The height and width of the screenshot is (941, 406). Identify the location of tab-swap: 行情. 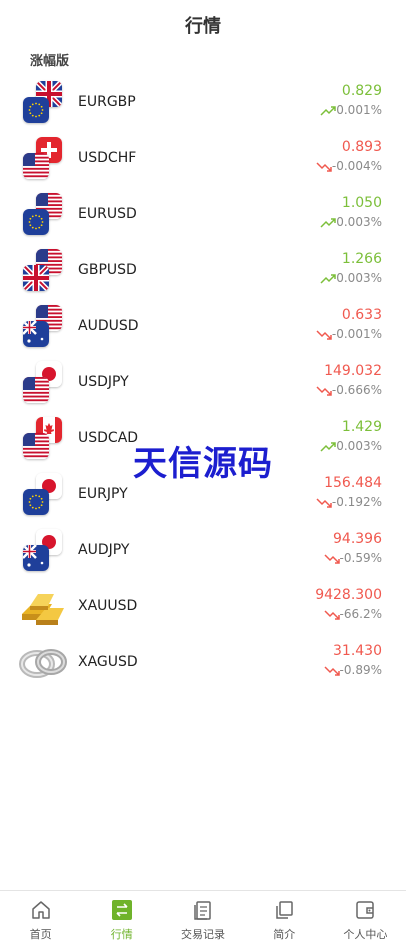
(121, 916).